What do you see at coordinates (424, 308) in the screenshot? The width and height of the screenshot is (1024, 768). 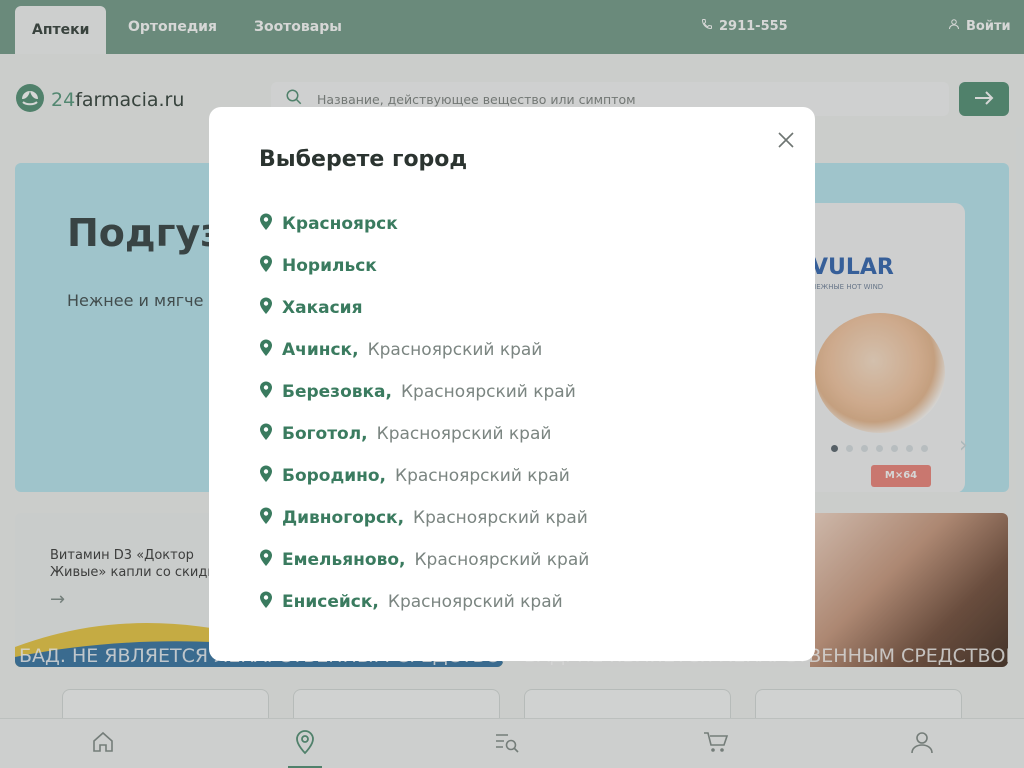 I see `city-item: Хакасия` at bounding box center [424, 308].